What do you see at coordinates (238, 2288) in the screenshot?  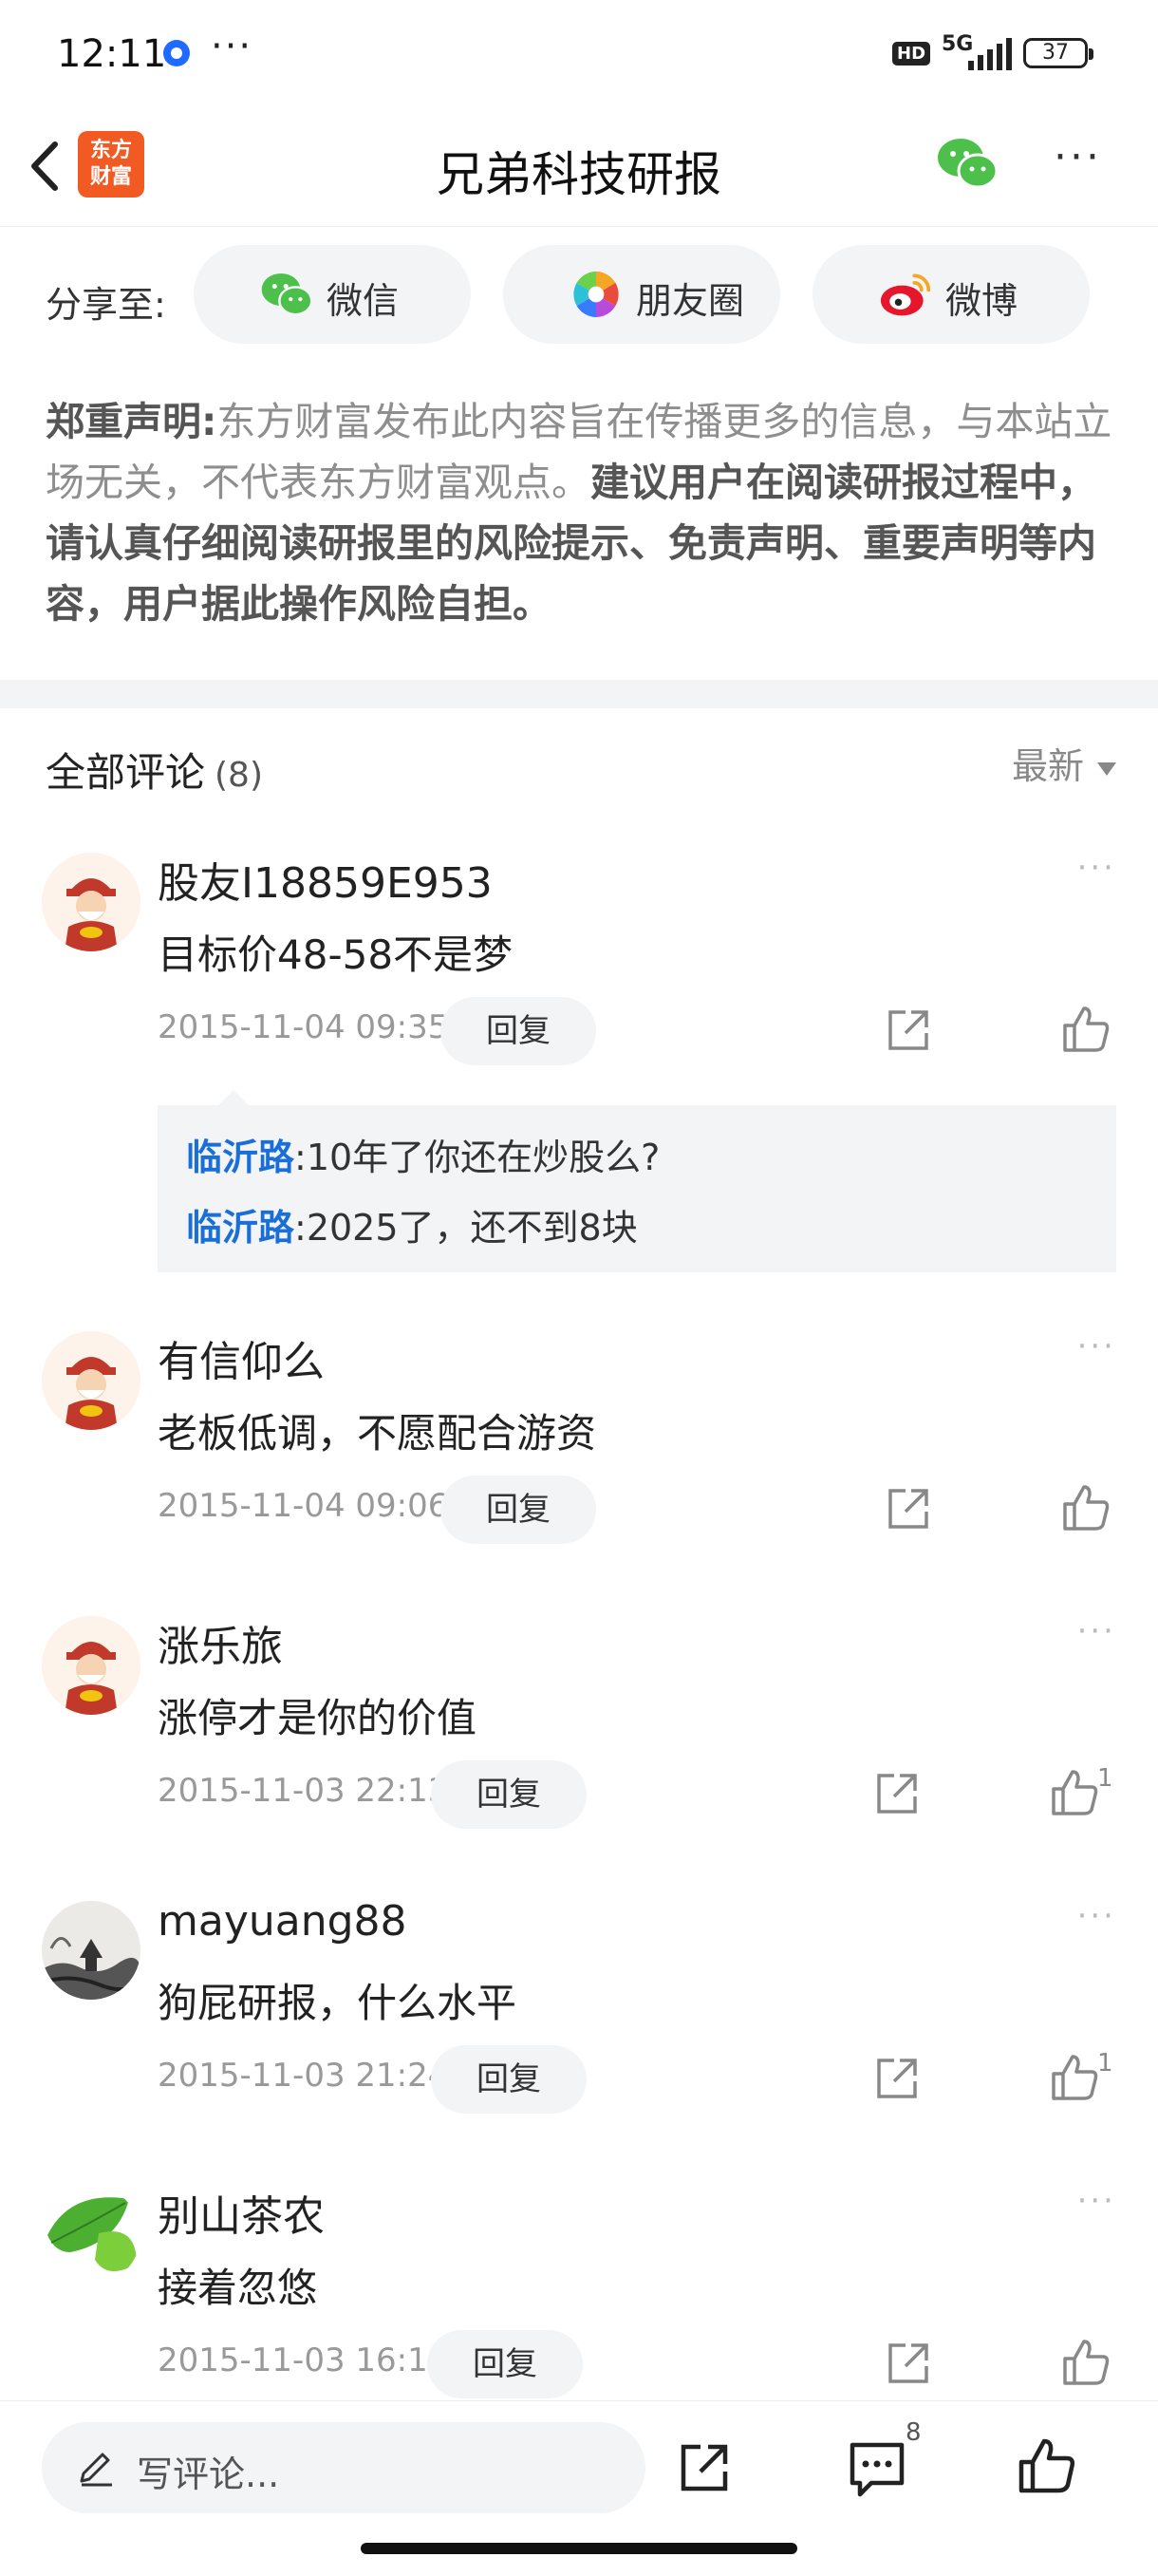 I see `comment-text: 接着忽悠` at bounding box center [238, 2288].